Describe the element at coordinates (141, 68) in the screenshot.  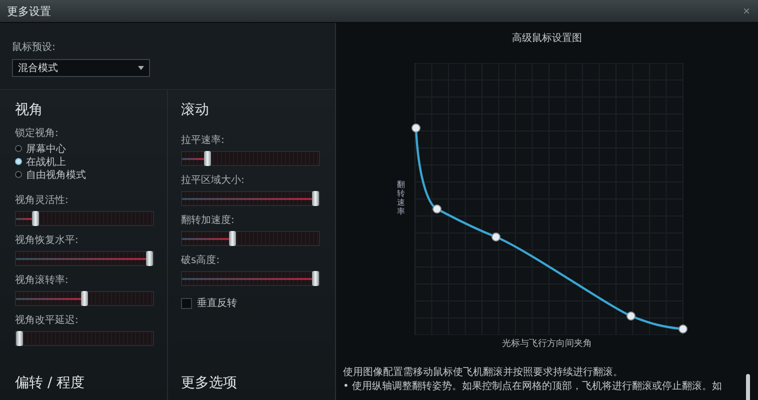
I see `caret-icon` at that location.